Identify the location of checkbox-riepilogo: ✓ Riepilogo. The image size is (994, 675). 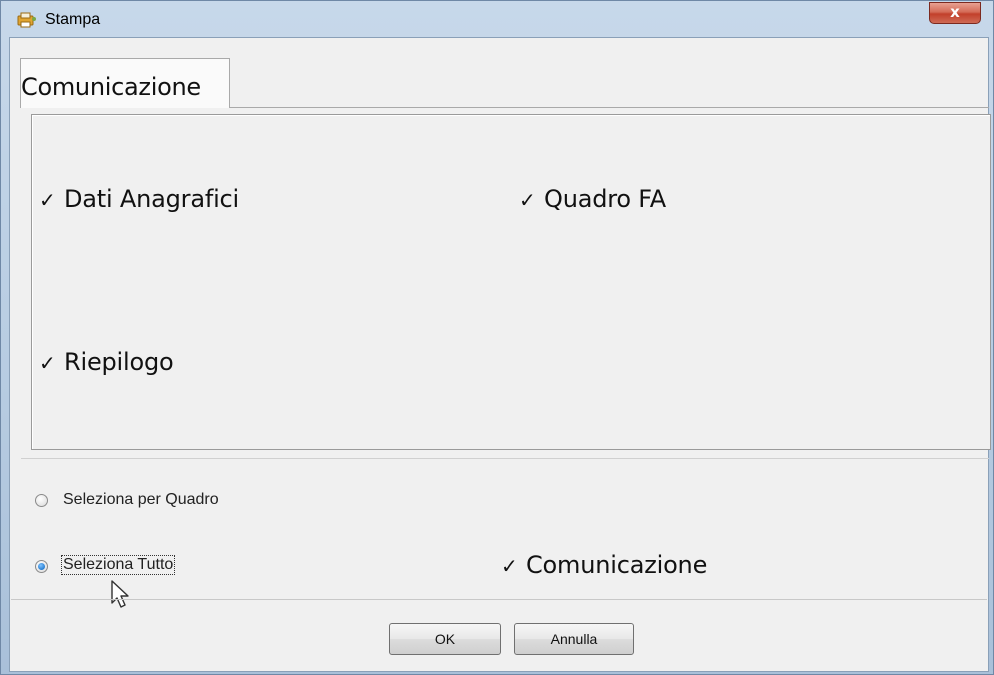
(106, 362).